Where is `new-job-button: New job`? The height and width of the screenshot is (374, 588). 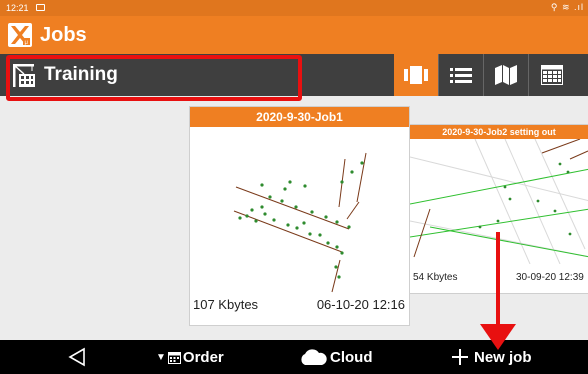
new-job-button: New job is located at coordinates (492, 357).